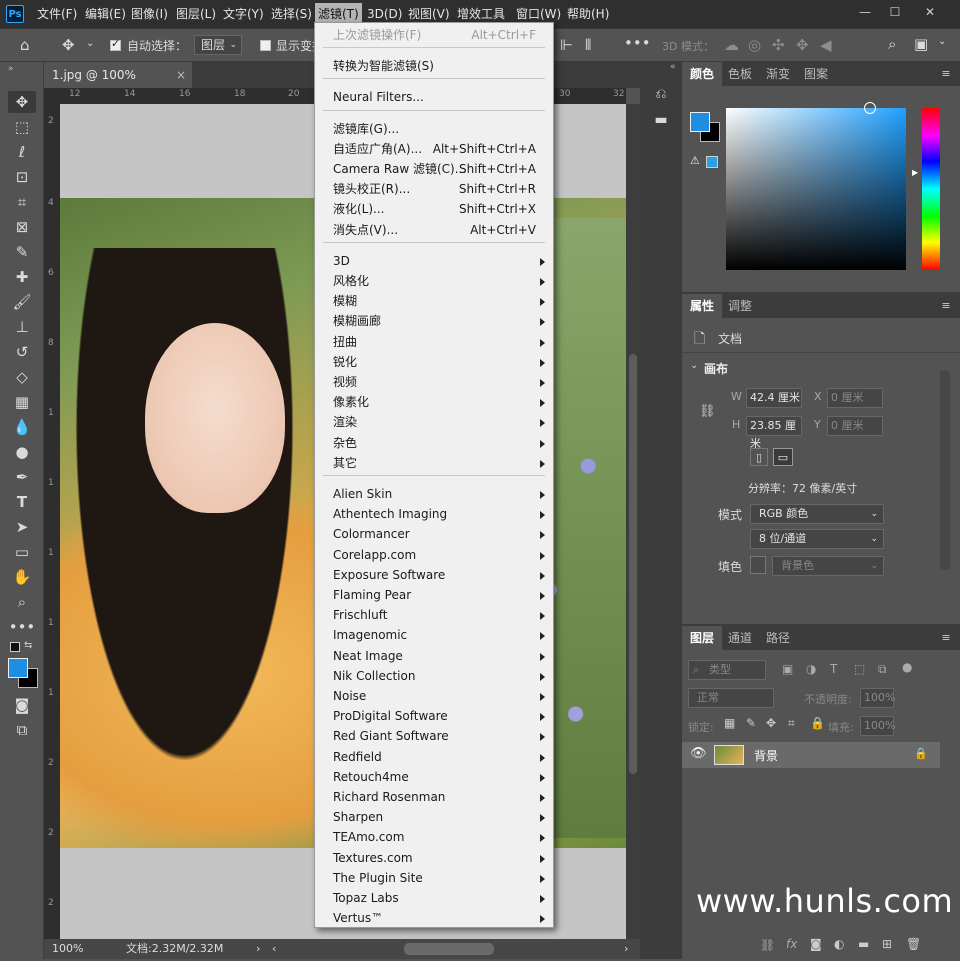  I want to click on show-transform-checkbox, so click(265, 45).